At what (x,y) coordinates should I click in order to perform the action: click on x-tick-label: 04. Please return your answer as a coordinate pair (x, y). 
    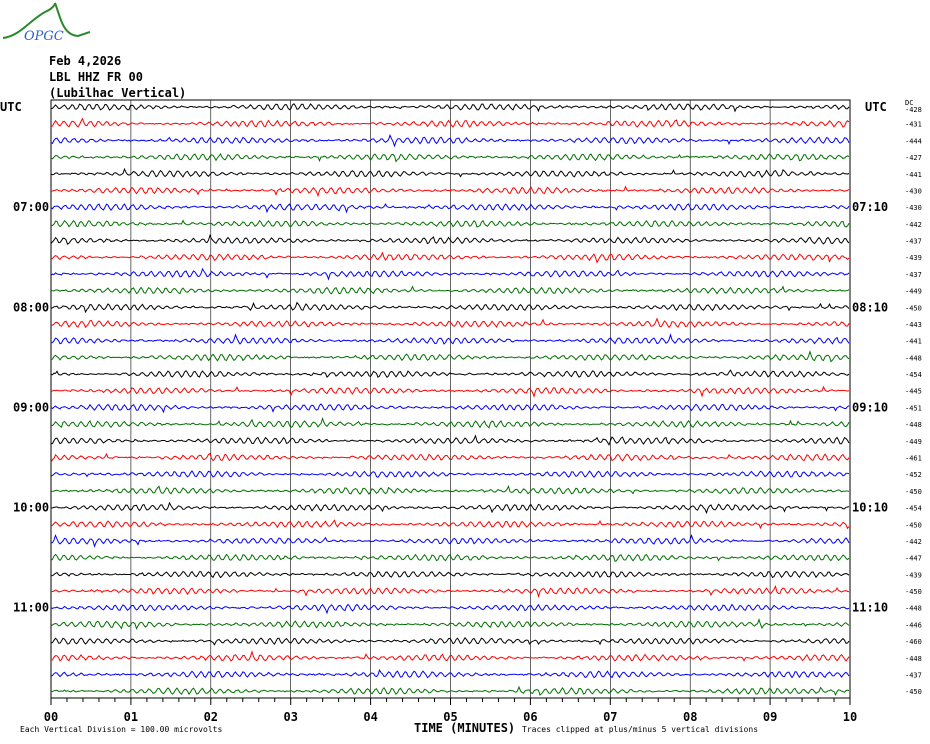
    Looking at the image, I should click on (370, 717).